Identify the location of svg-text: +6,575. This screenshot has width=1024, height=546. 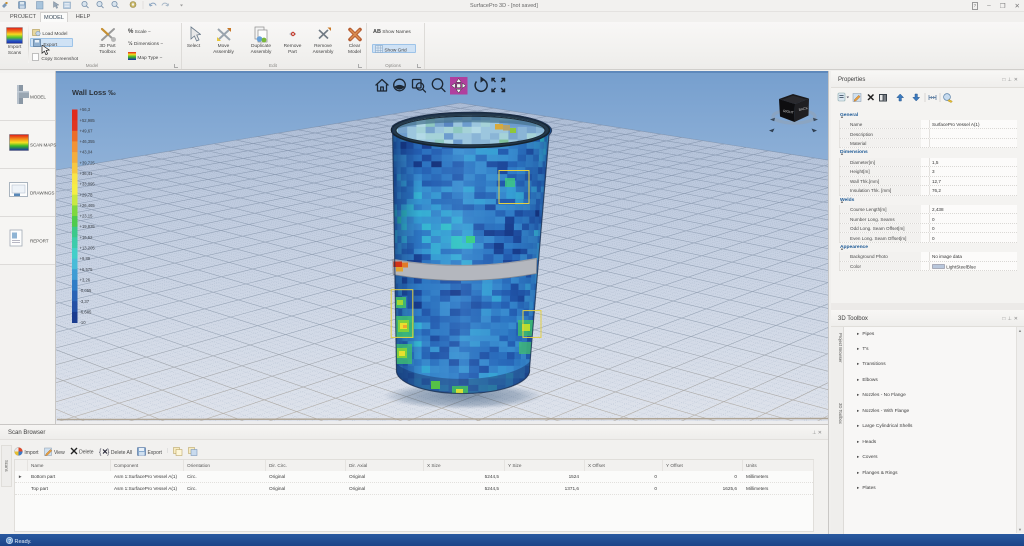
(87, 269).